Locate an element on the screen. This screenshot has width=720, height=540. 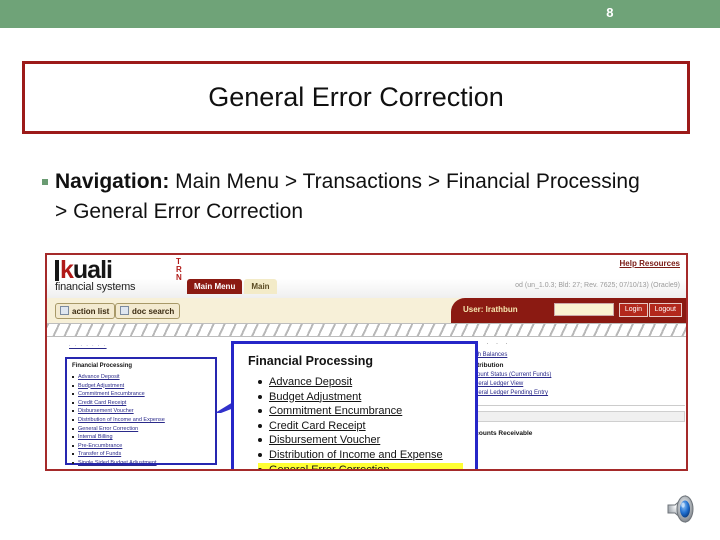
slide-header-bar: 8 is located at coordinates (360, 14).